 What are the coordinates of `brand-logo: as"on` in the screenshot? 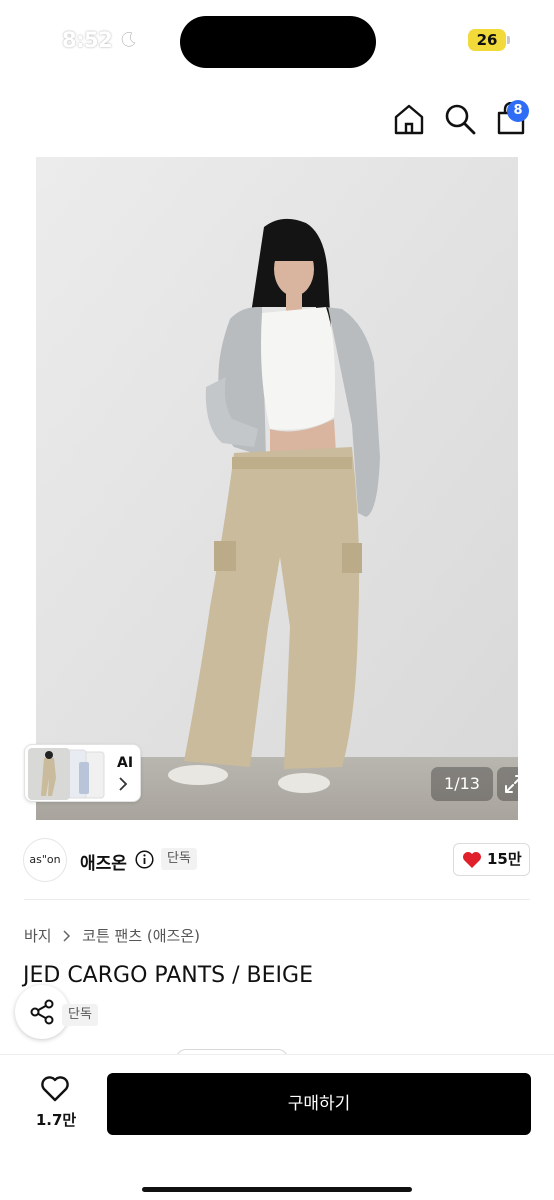 It's located at (45, 860).